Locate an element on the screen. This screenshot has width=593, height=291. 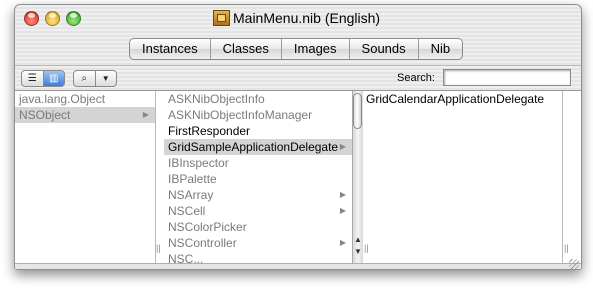
horizontal-scrollbar is located at coordinates (298, 266).